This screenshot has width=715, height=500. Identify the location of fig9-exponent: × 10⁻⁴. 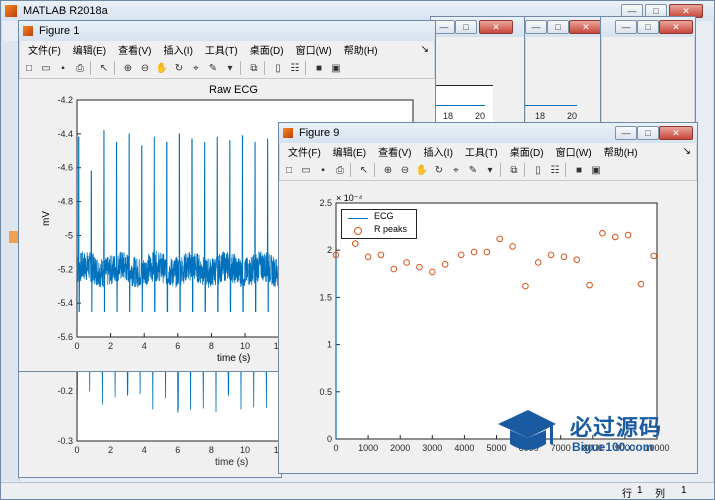
(349, 198).